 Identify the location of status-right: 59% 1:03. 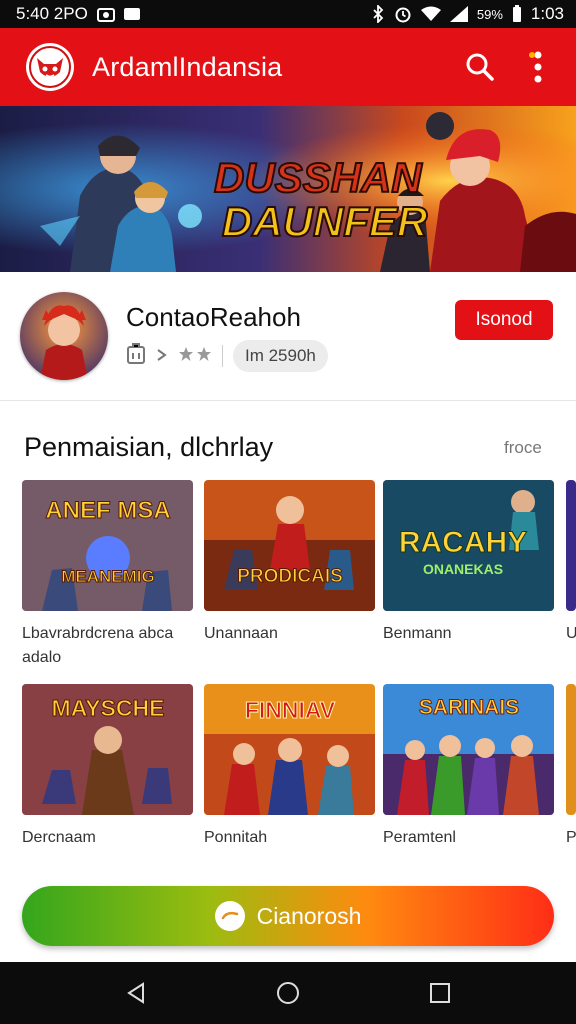
(467, 14).